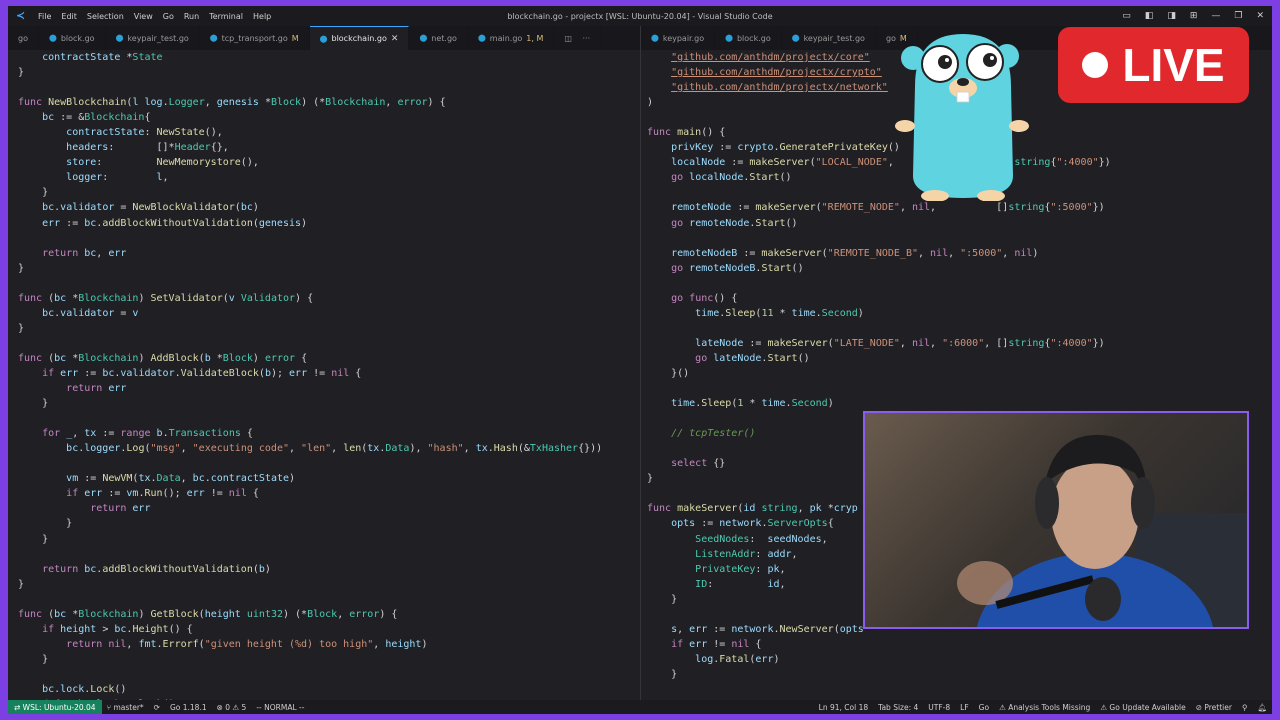 The width and height of the screenshot is (1280, 720). I want to click on tab-go: go, so click(23, 38).